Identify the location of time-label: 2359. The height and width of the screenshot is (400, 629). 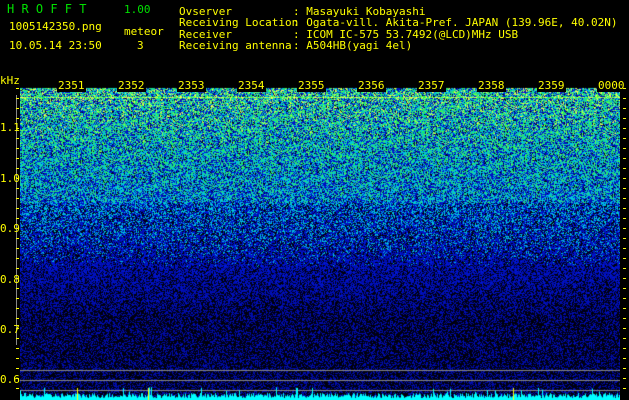
(551, 85).